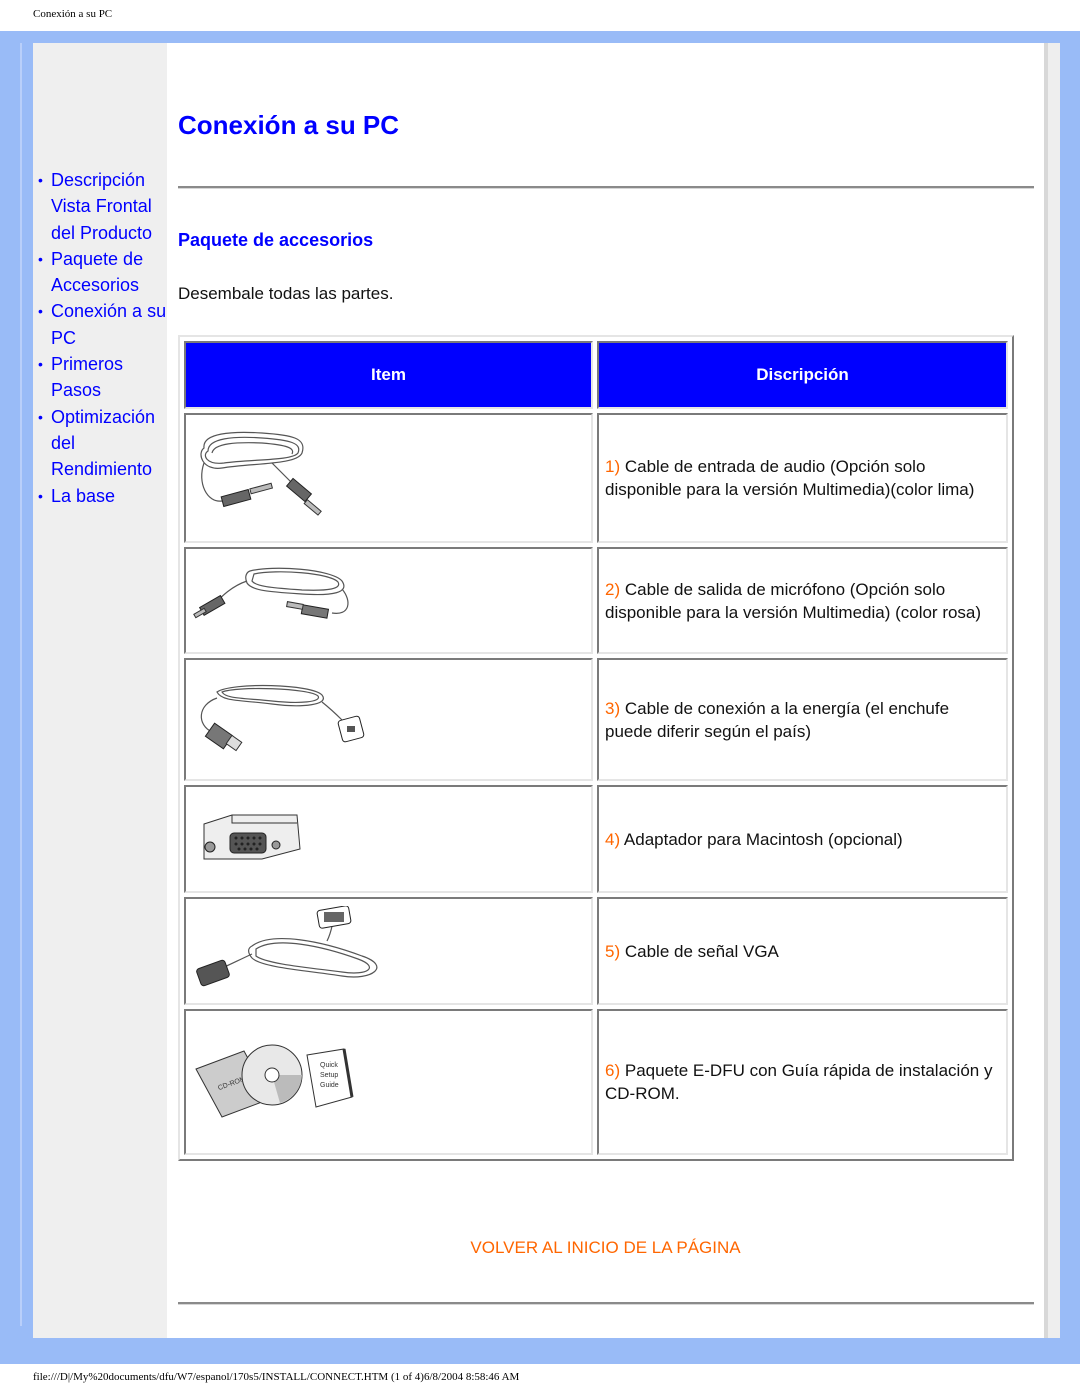 The height and width of the screenshot is (1397, 1080). What do you see at coordinates (802, 951) in the screenshot?
I see `item-description: 5) Cable de señal VGA` at bounding box center [802, 951].